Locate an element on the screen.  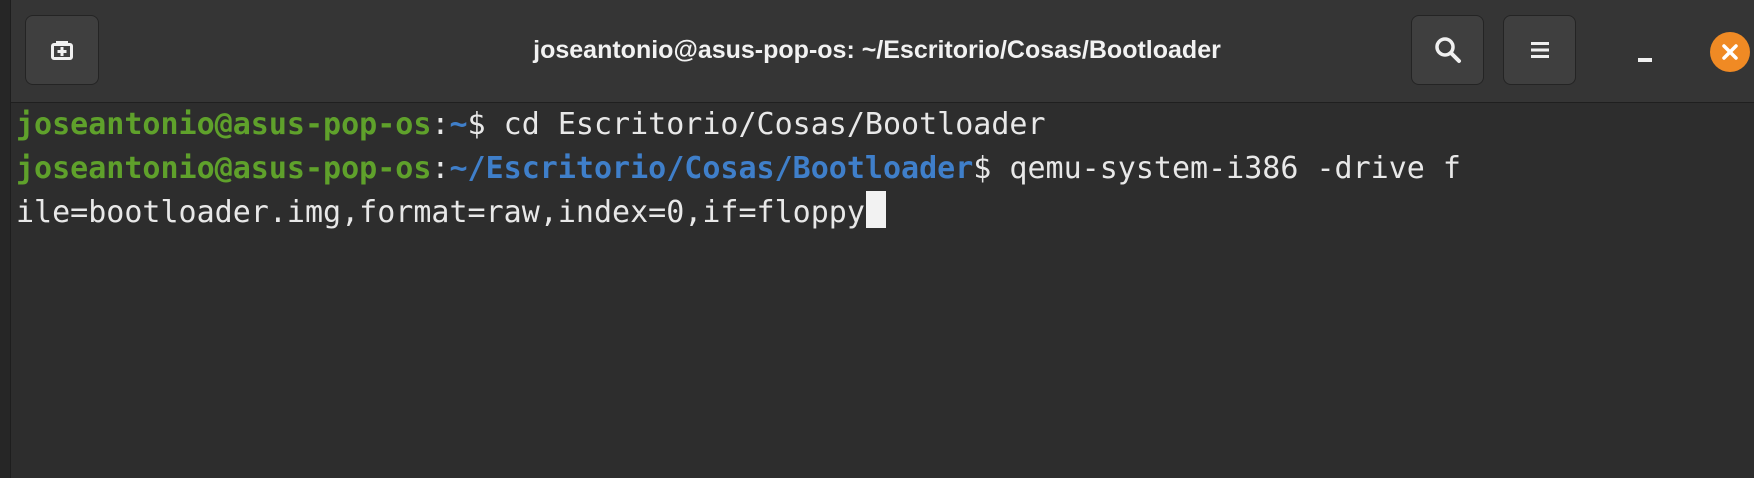
prompt-path: ~ is located at coordinates (458, 124).